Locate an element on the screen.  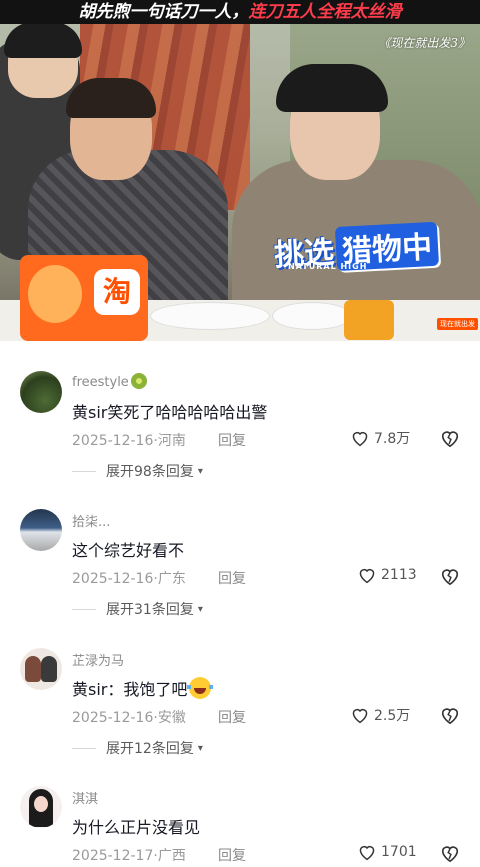
person-right-hair is located at coordinates (332, 88).